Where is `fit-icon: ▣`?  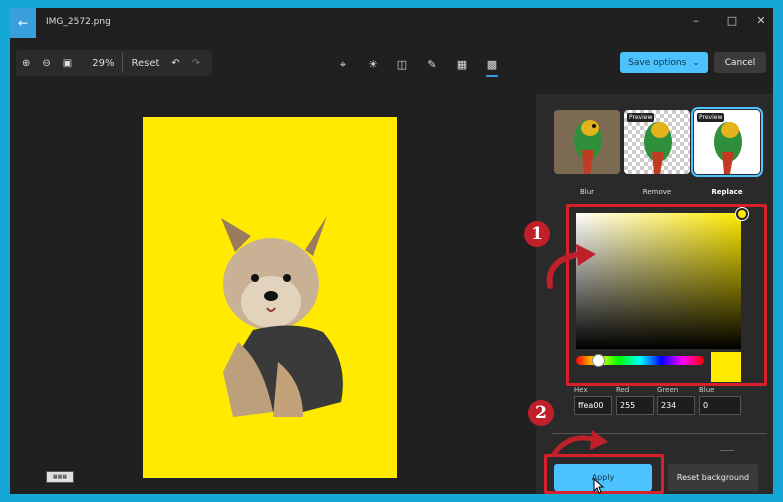 fit-icon: ▣ is located at coordinates (67, 63).